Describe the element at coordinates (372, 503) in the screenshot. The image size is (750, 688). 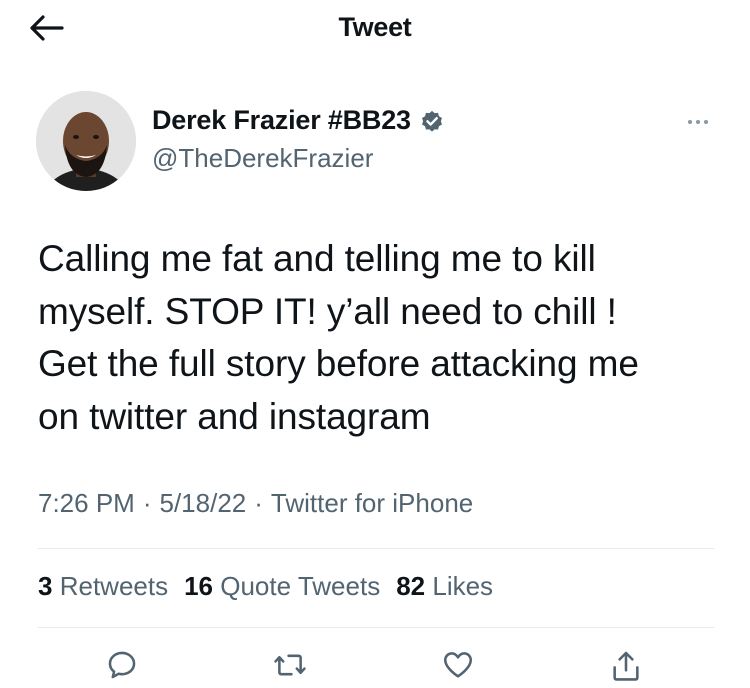
I see `tweet-source: Twitter for iPhone` at that location.